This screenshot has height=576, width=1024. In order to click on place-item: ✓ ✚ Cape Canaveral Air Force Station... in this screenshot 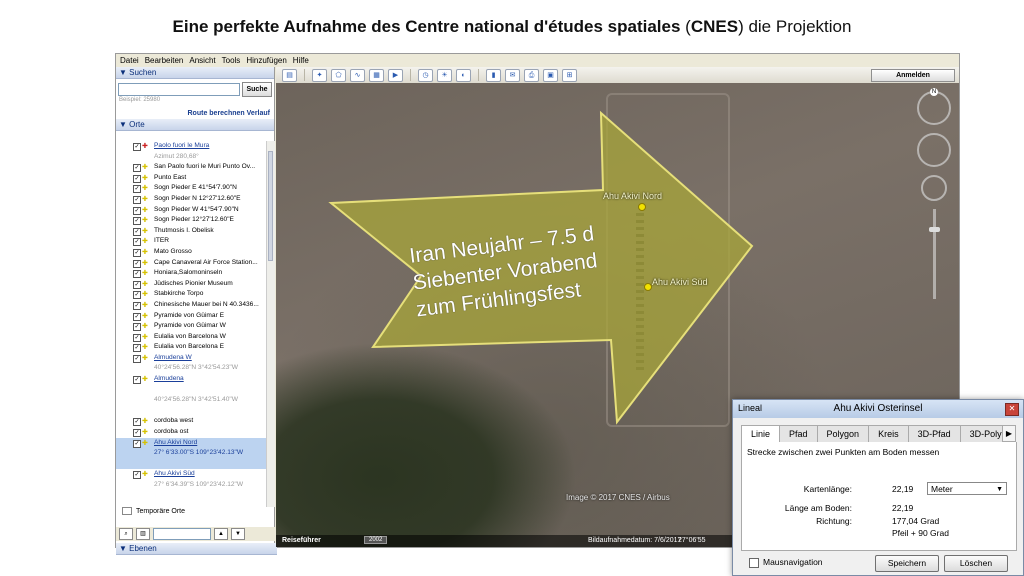, I will do `click(191, 263)`.